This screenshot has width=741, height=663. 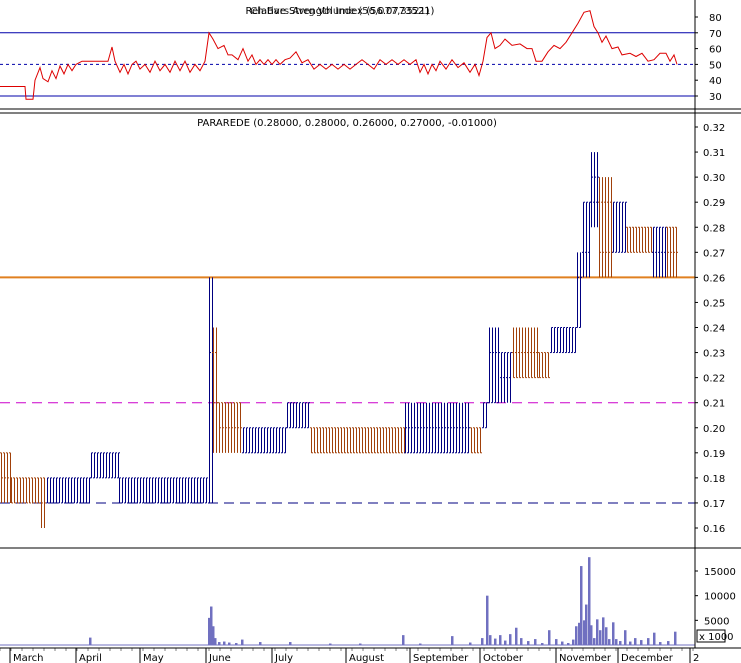 What do you see at coordinates (696, 658) in the screenshot?
I see `month-label: 2` at bounding box center [696, 658].